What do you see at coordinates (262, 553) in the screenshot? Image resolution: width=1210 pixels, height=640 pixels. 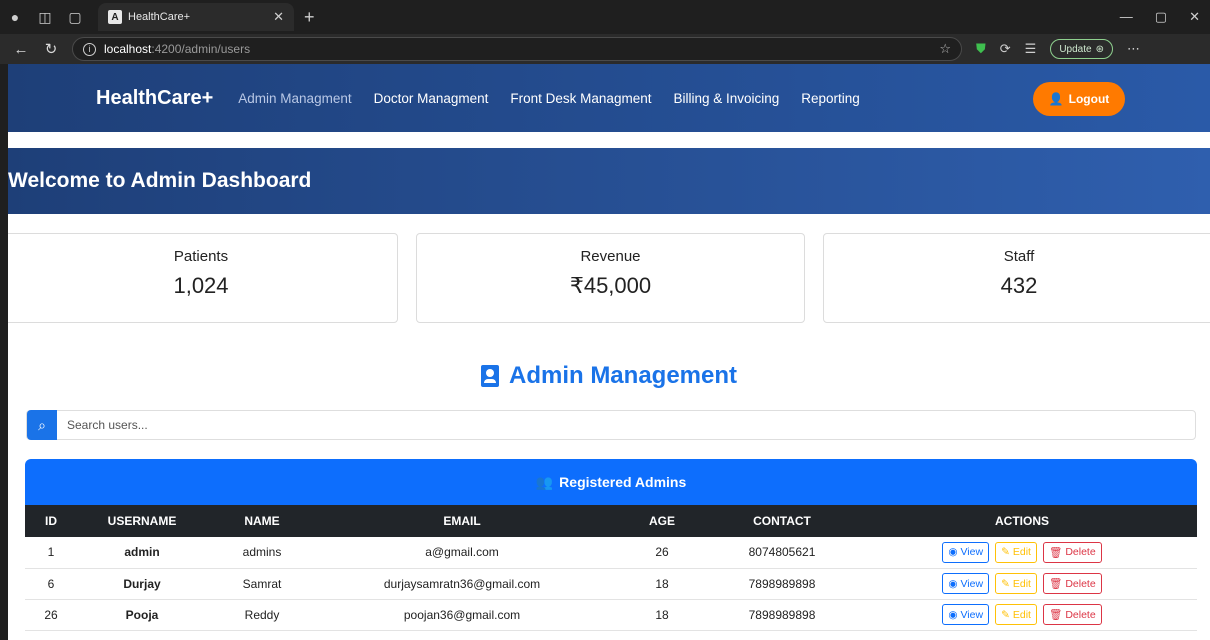 I see `cell-name: admins` at bounding box center [262, 553].